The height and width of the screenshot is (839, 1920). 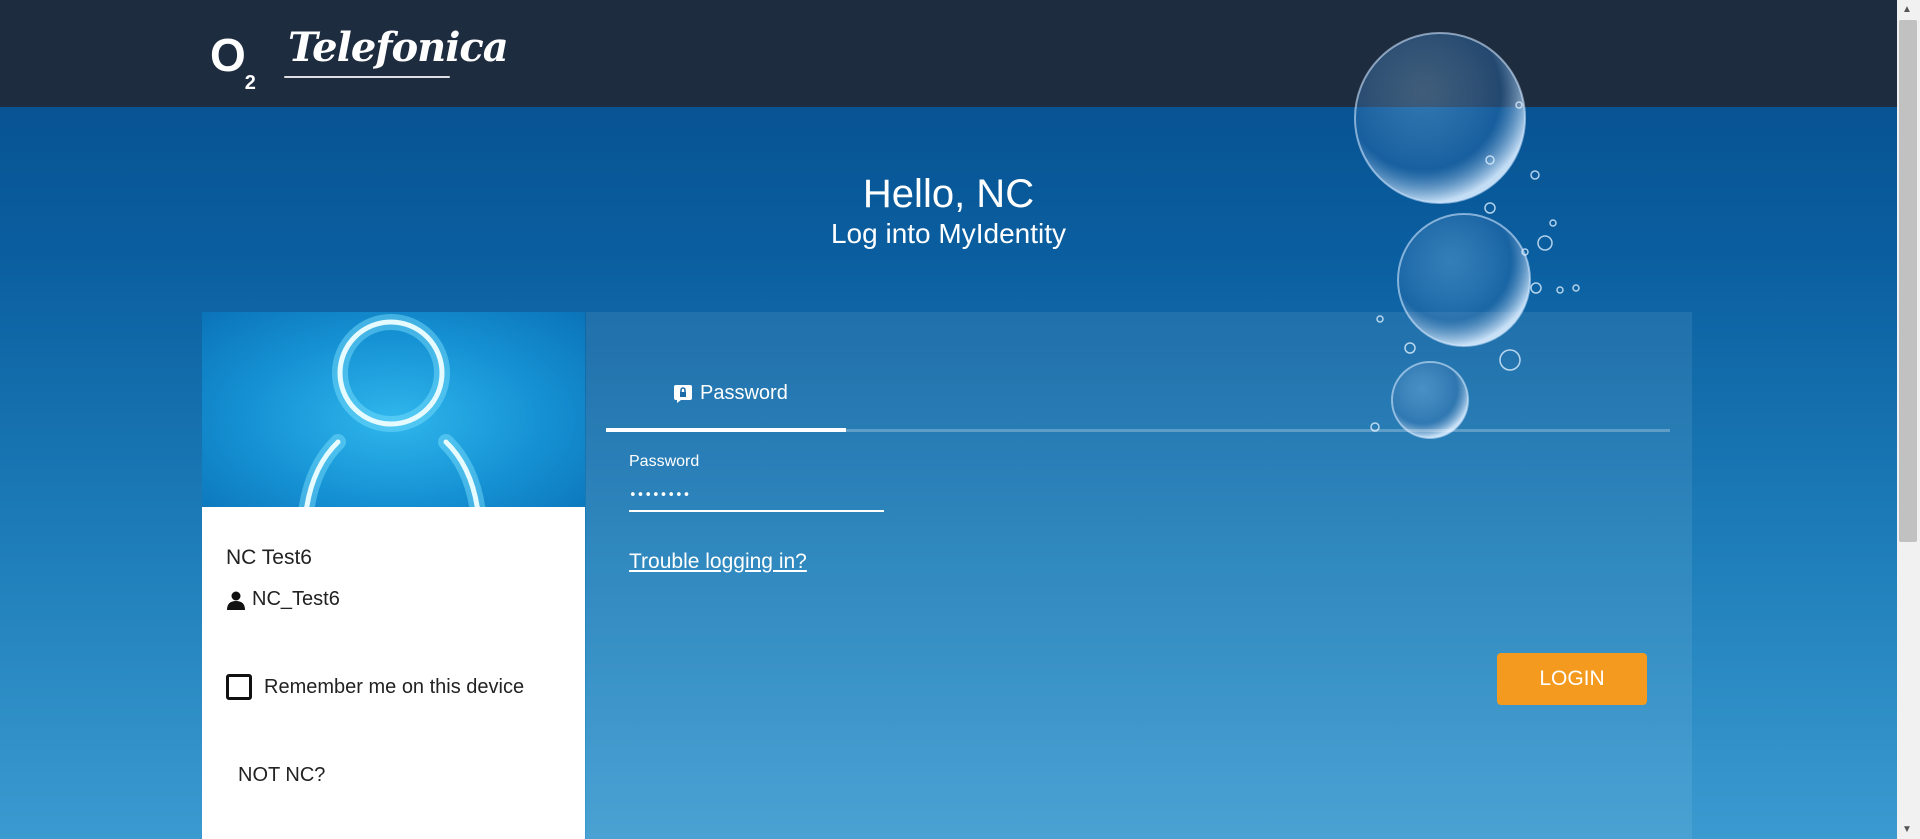 I want to click on remember-me-label: Remember me on this device, so click(x=394, y=687).